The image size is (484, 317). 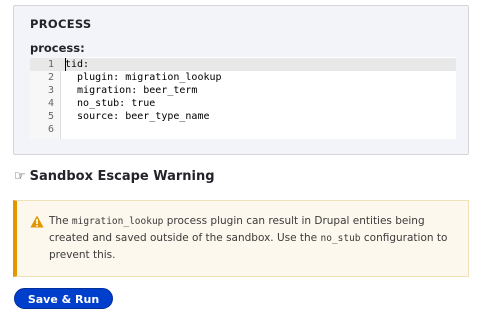 What do you see at coordinates (117, 221) in the screenshot?
I see `plugin-code-name: migration_lookup` at bounding box center [117, 221].